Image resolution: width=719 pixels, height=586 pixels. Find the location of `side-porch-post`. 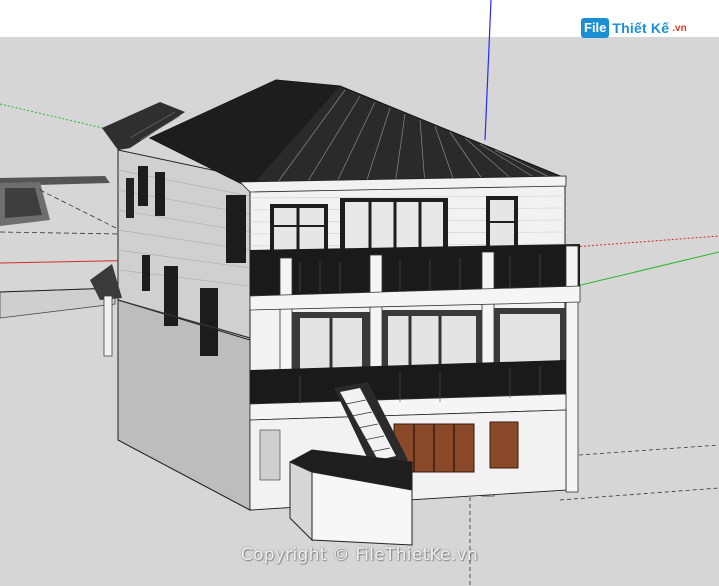

side-porch-post is located at coordinates (108, 326).